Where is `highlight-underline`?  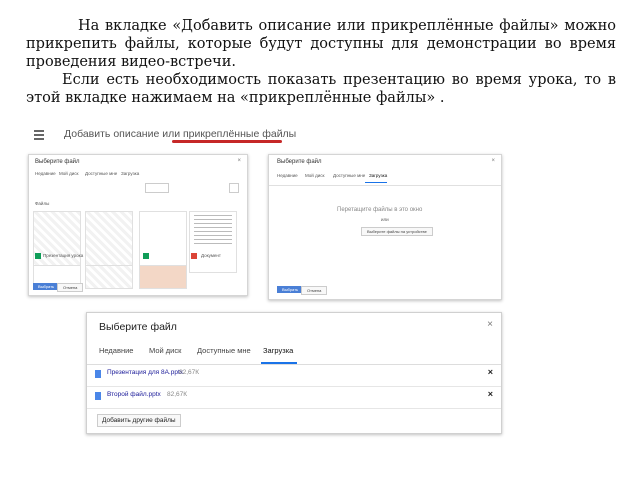 highlight-underline is located at coordinates (227, 141).